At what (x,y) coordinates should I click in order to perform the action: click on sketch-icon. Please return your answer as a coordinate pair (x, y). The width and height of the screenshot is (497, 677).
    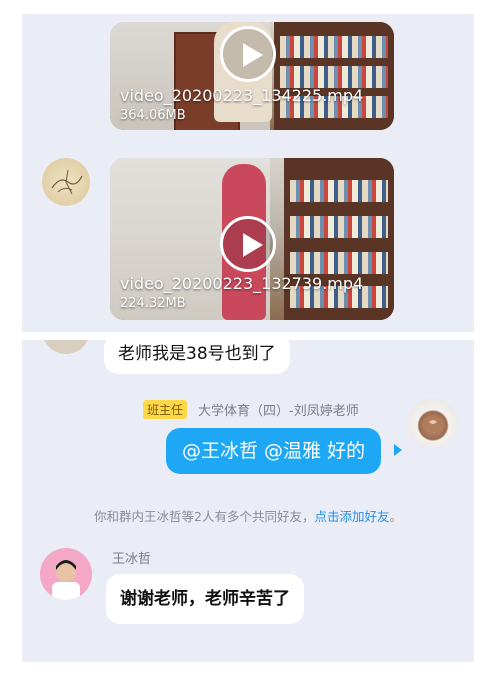
    Looking at the image, I should click on (67, 182).